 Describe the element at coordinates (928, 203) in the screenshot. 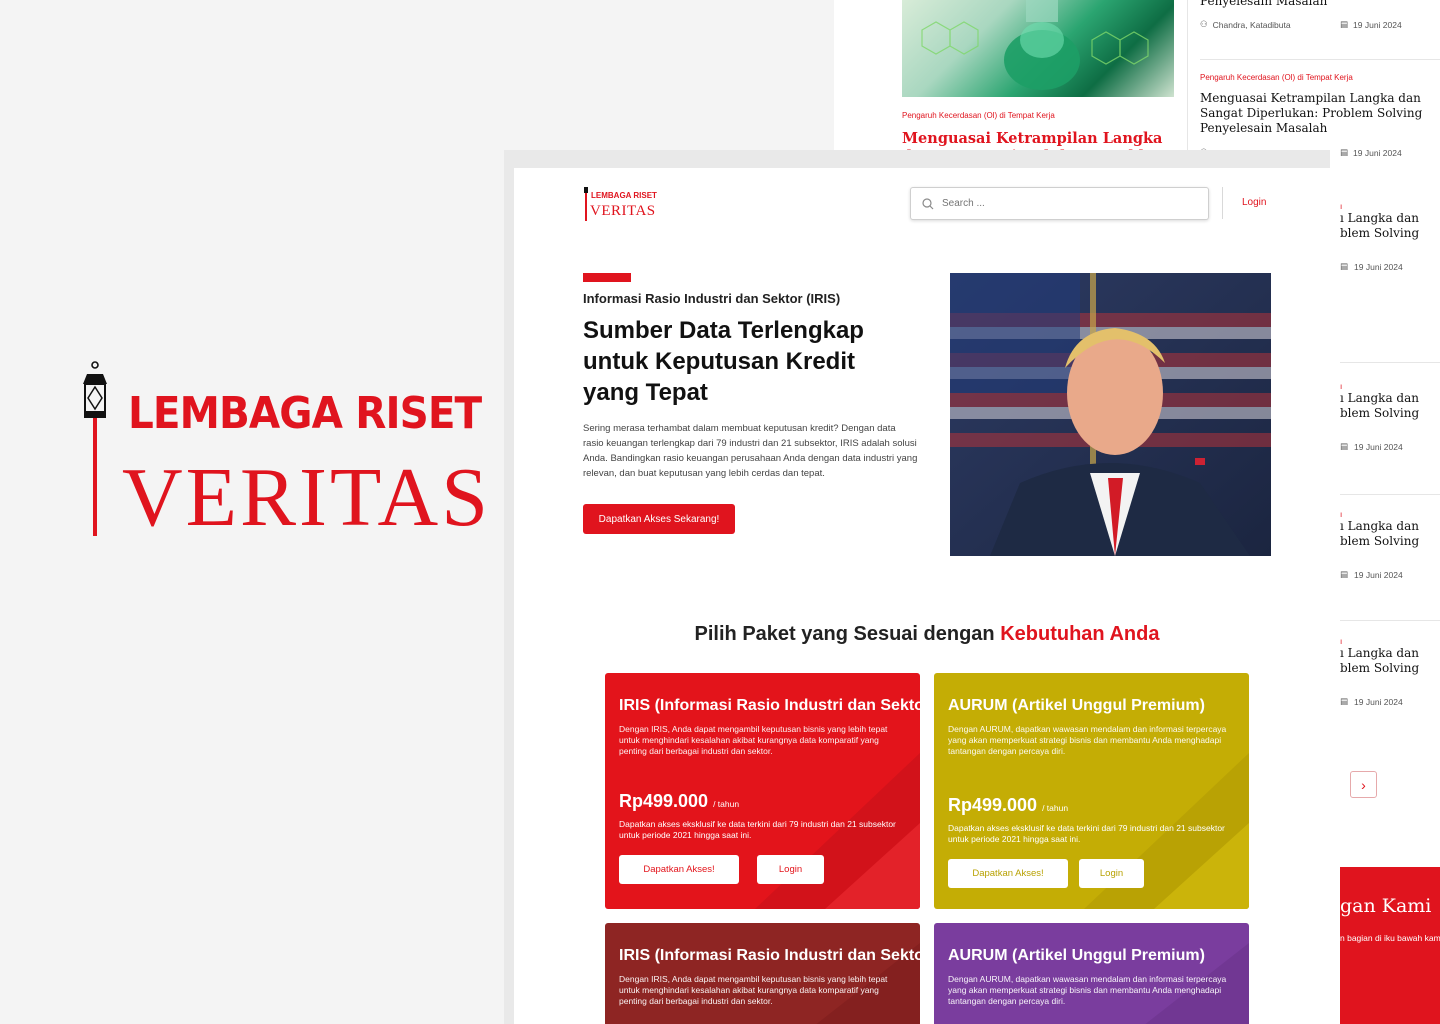

I see `search-icon` at that location.